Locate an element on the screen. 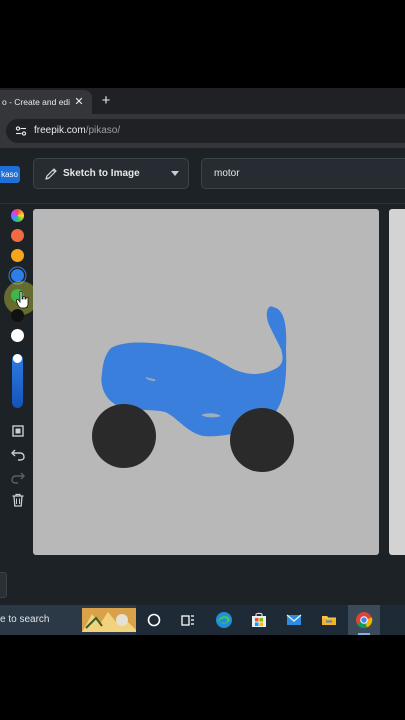 The height and width of the screenshot is (720, 405). tab-title: o - Create and edi is located at coordinates (36, 102).